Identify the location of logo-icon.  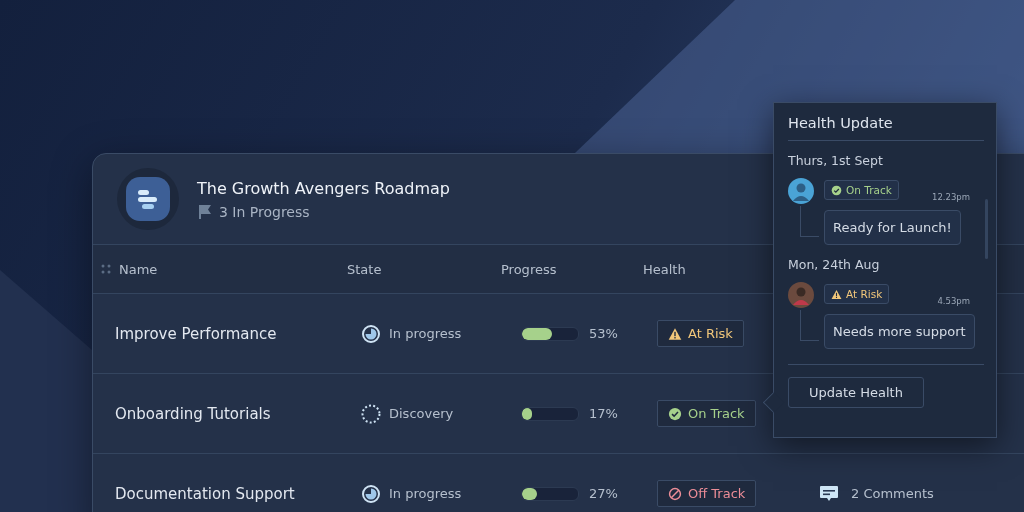
(148, 199).